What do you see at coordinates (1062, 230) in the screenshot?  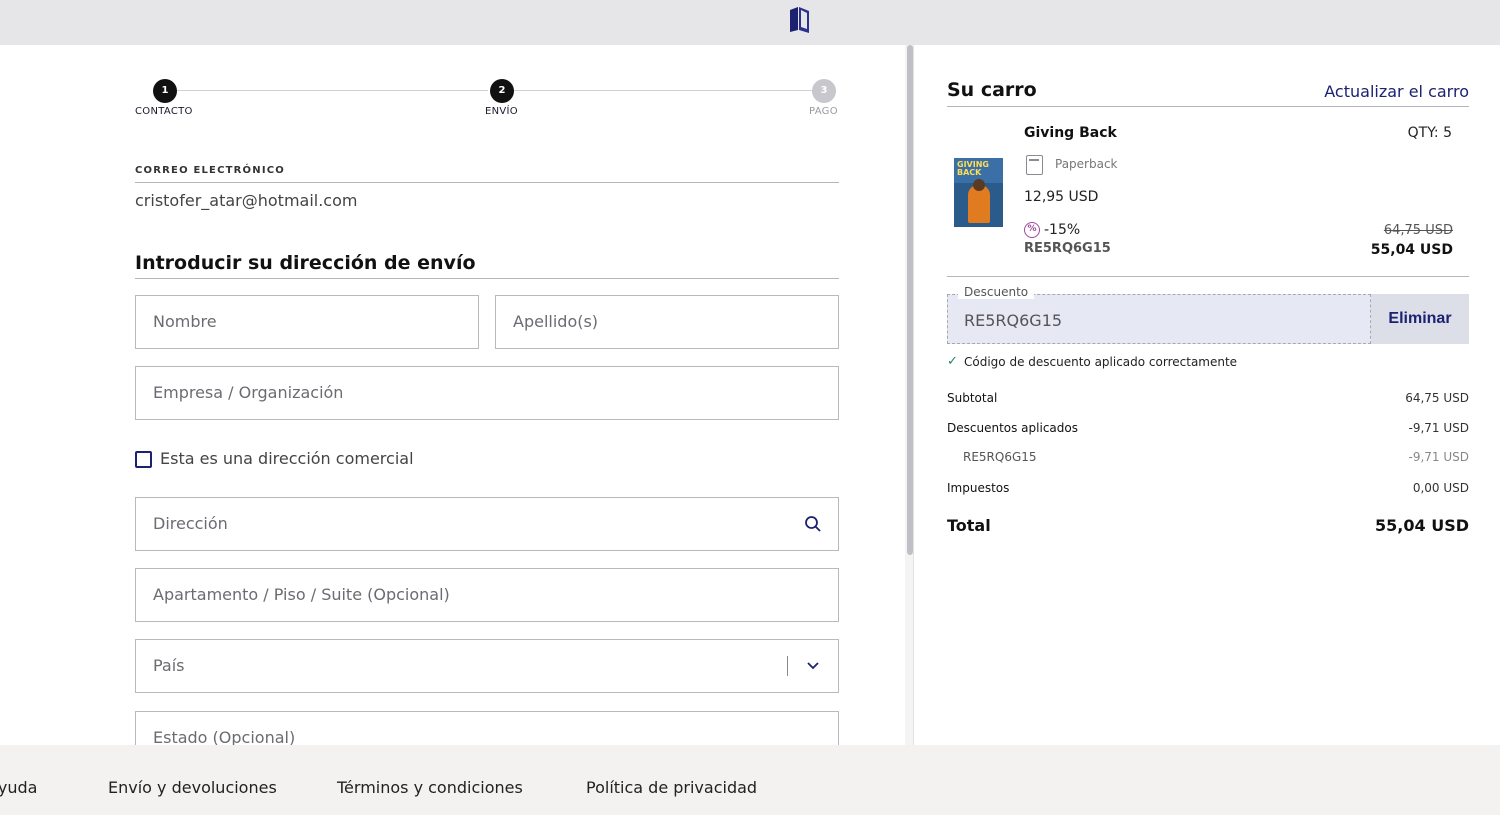 I see `item-discount-percent: -15%` at bounding box center [1062, 230].